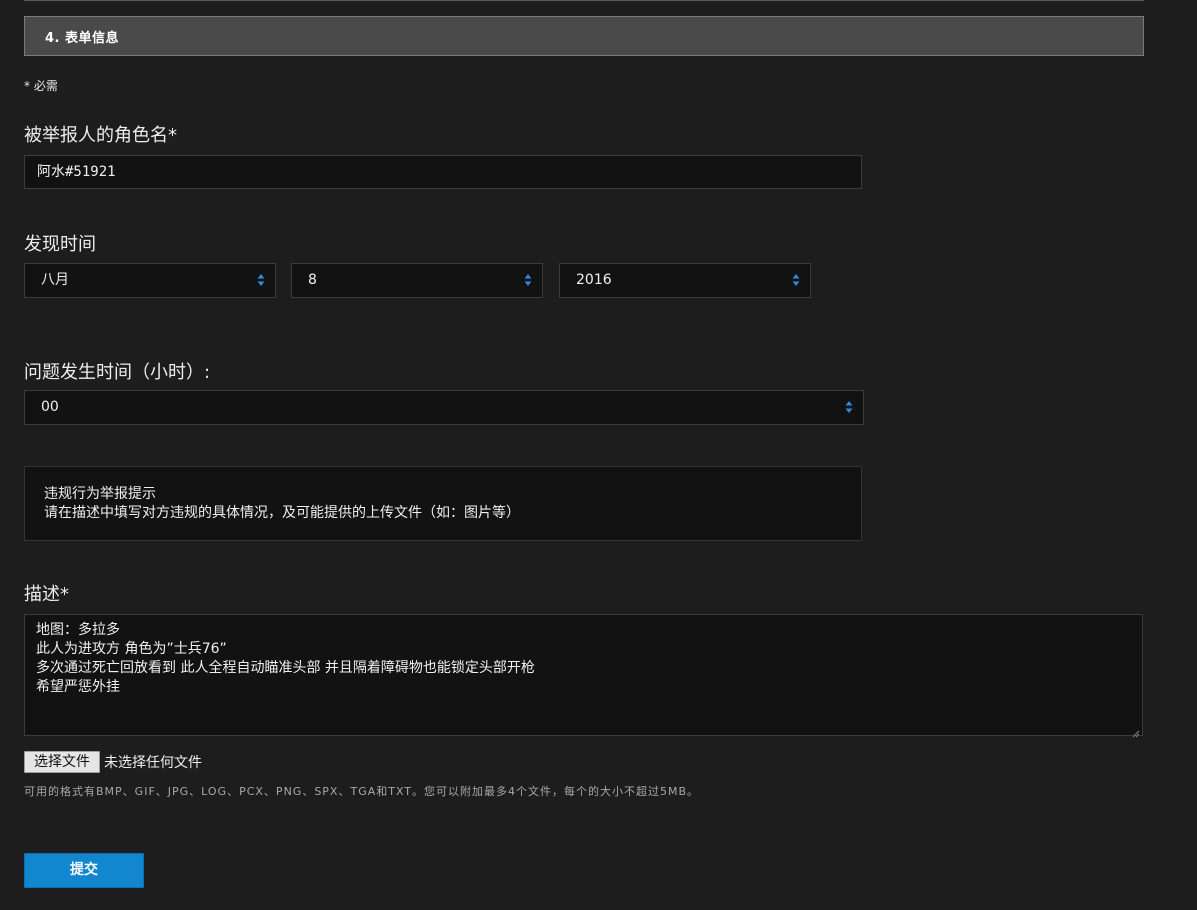  Describe the element at coordinates (60, 244) in the screenshot. I see `found-time-label: 发现时间` at that location.